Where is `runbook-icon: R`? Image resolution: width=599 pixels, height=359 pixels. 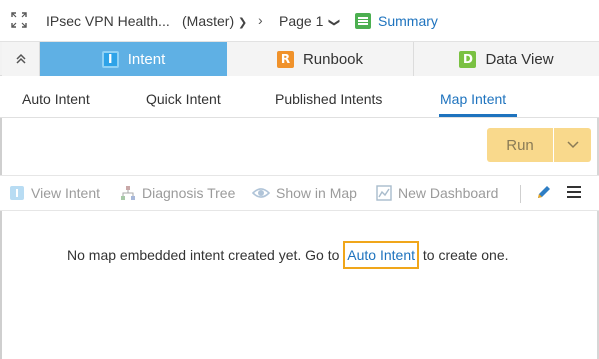 runbook-icon: R is located at coordinates (285, 59).